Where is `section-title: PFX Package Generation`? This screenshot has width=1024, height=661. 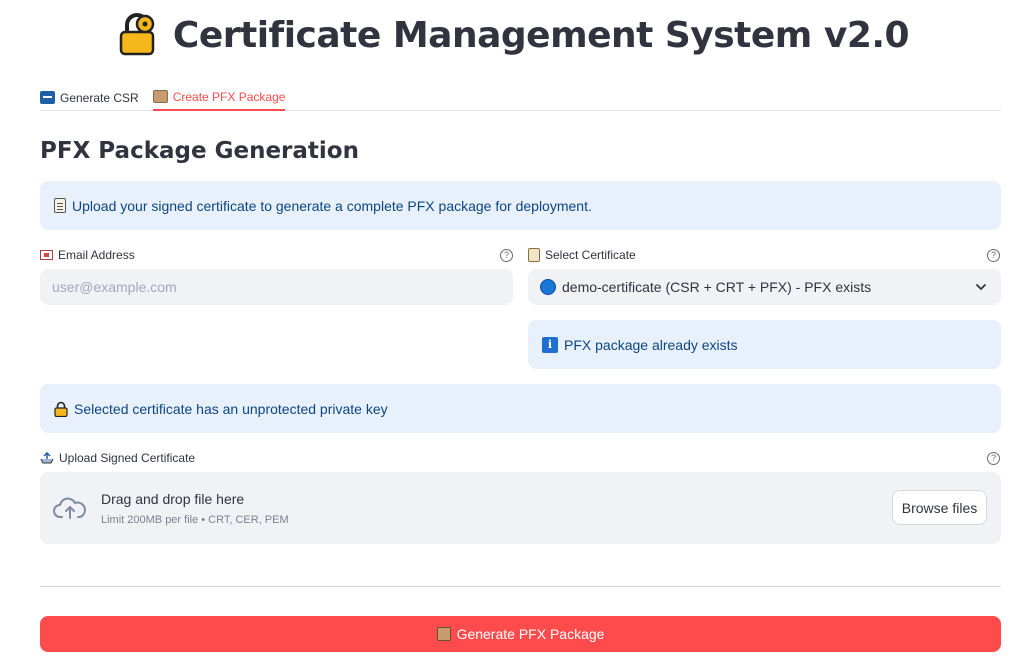
section-title: PFX Package Generation is located at coordinates (199, 151).